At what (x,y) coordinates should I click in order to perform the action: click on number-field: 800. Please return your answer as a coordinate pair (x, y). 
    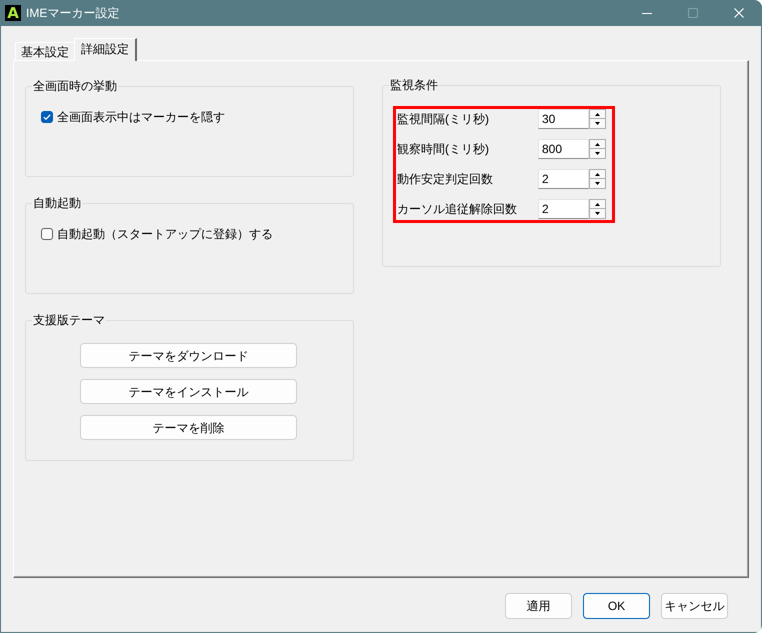
    Looking at the image, I should click on (563, 149).